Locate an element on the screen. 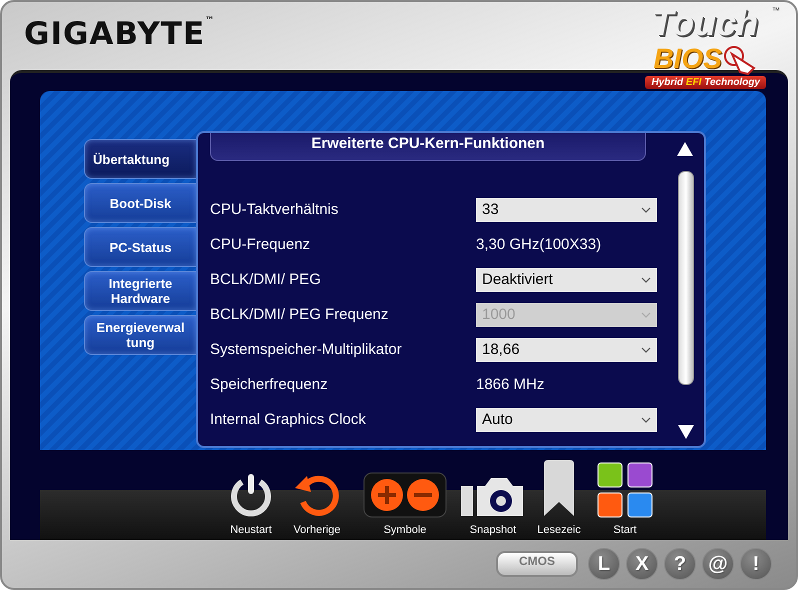  plus-minus-icon is located at coordinates (405, 495).